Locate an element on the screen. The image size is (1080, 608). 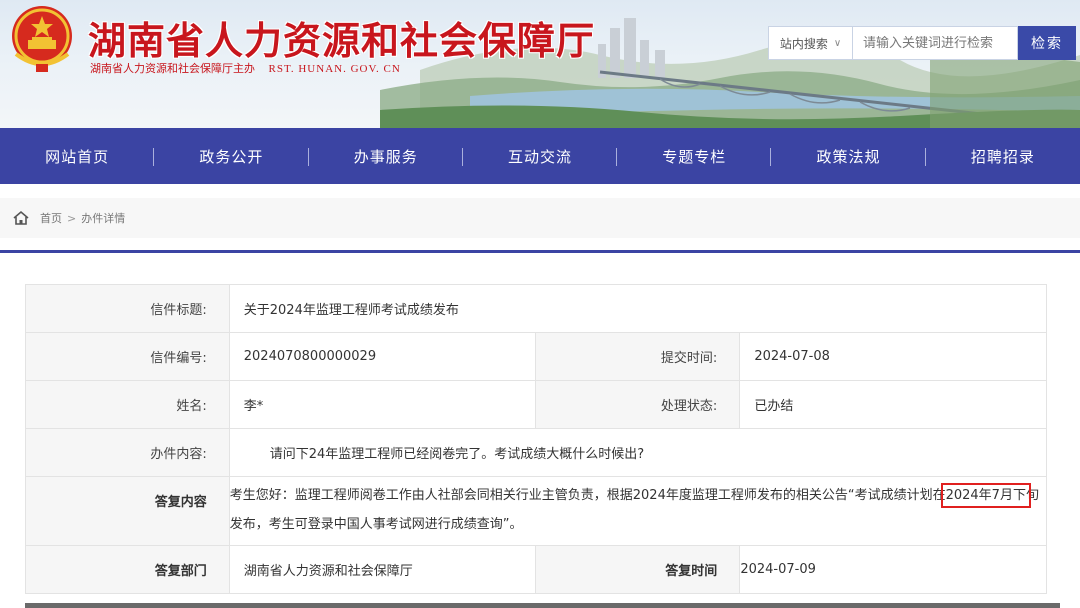
site-search: 站内搜索 ∨ 检索 is located at coordinates (922, 43).